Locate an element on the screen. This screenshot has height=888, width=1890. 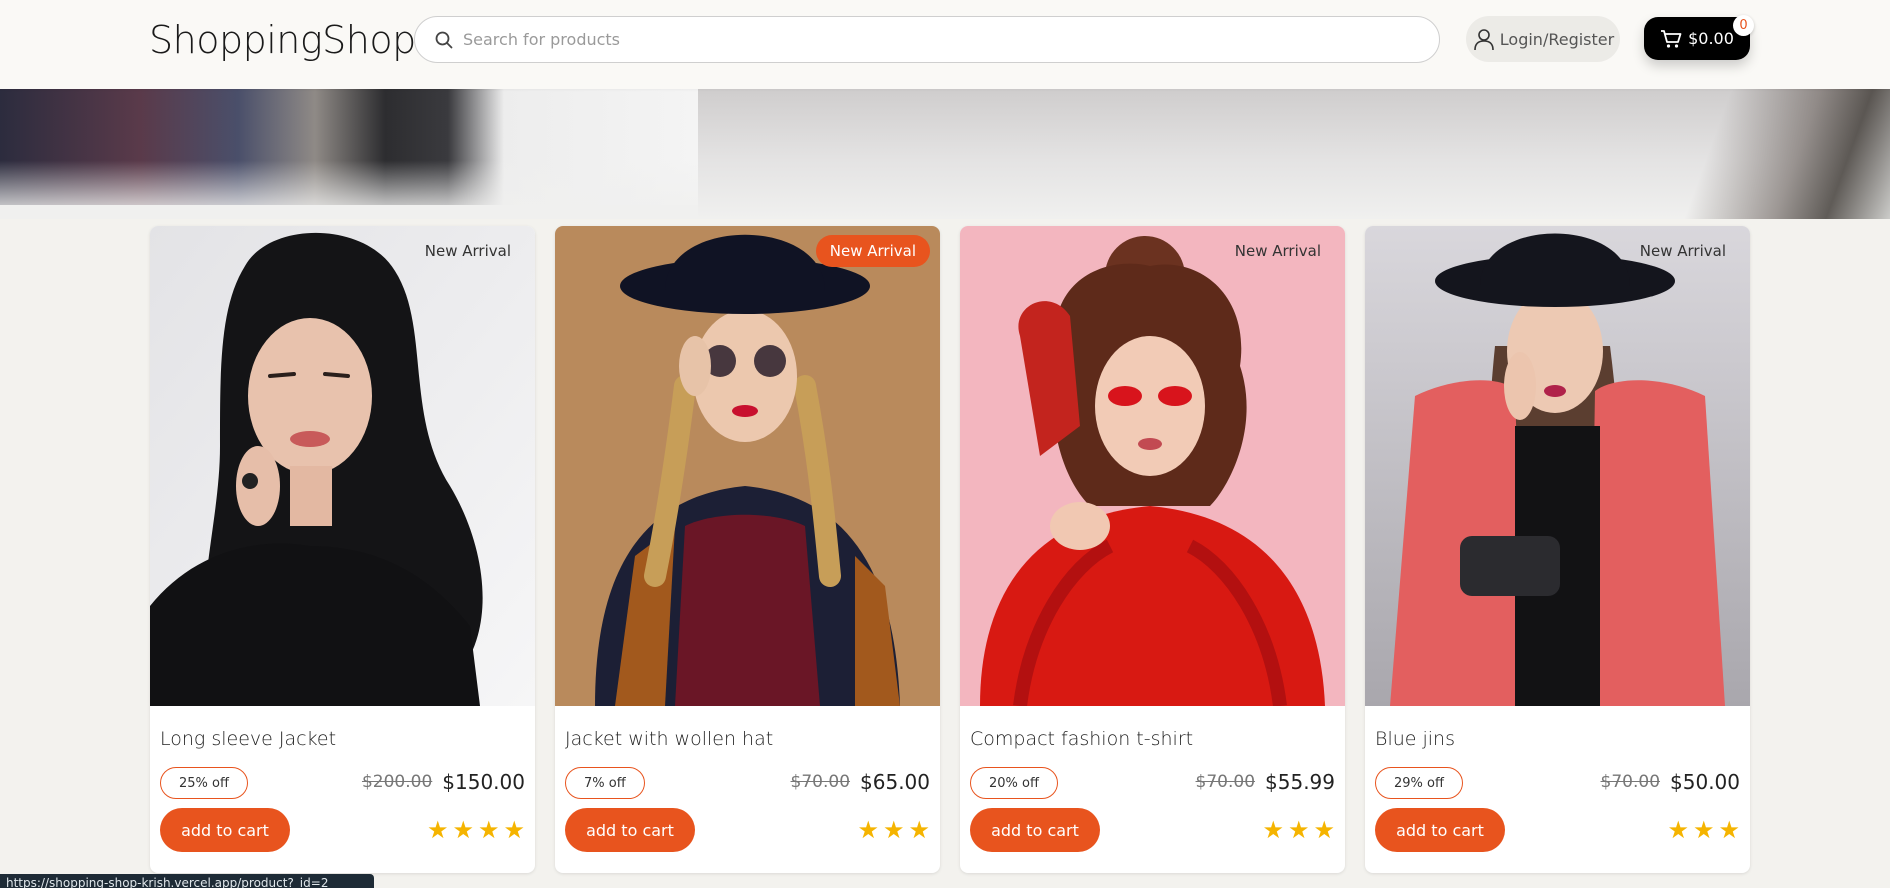
site-header: ShoppingShop Login/Register $0.00 is located at coordinates (945, 44).